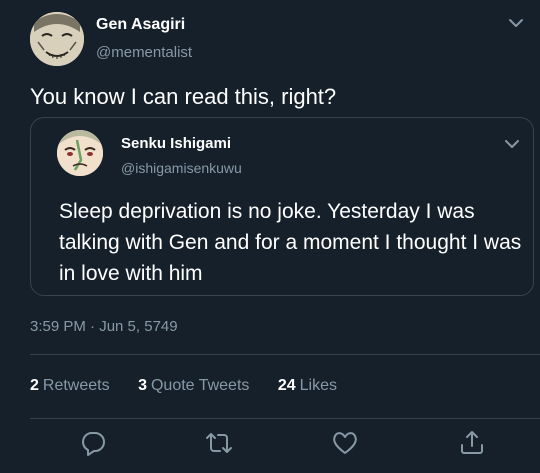  I want to click on like-icon, so click(345, 443).